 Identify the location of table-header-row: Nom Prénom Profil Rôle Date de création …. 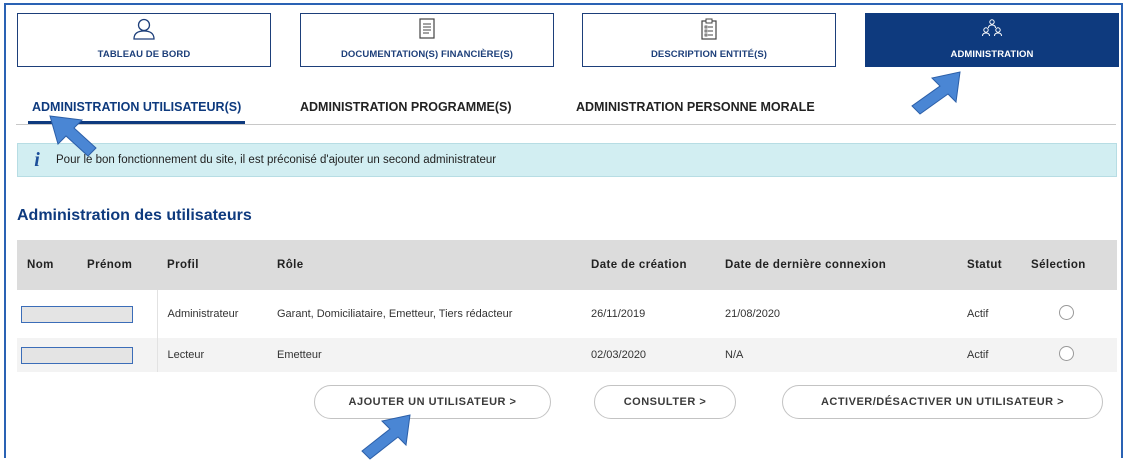
(567, 265).